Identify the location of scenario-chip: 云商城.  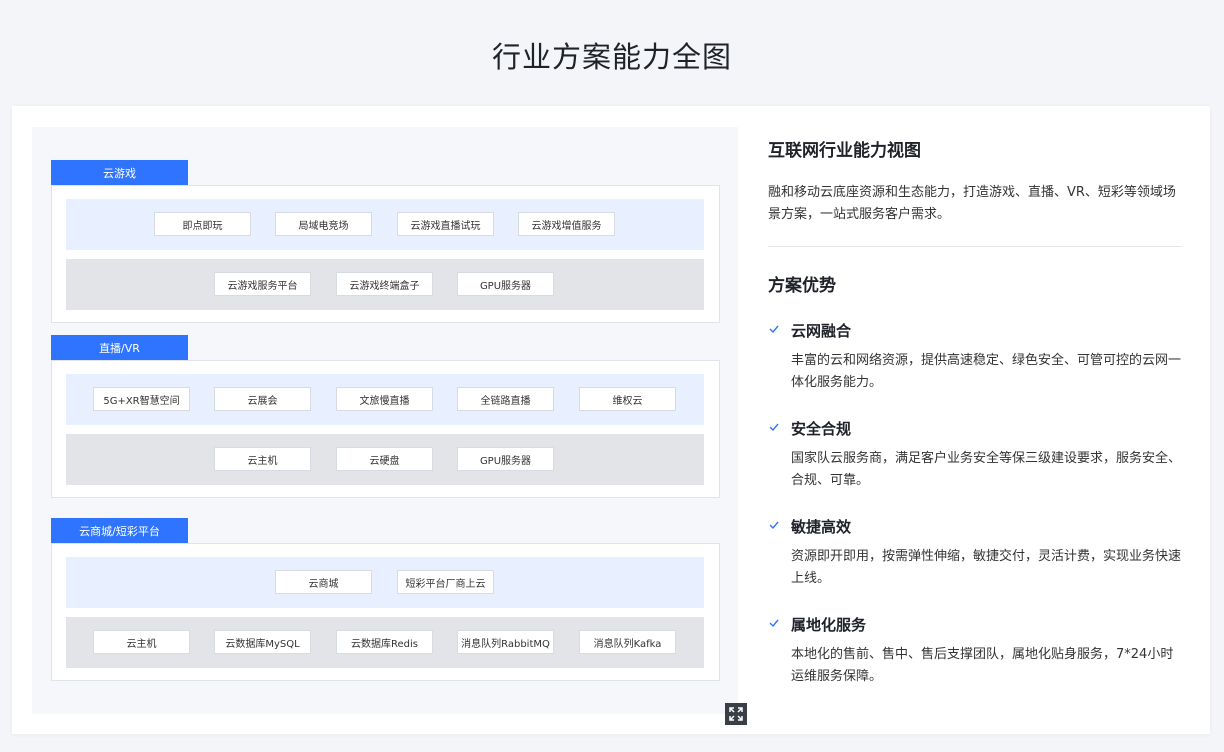
(323, 582).